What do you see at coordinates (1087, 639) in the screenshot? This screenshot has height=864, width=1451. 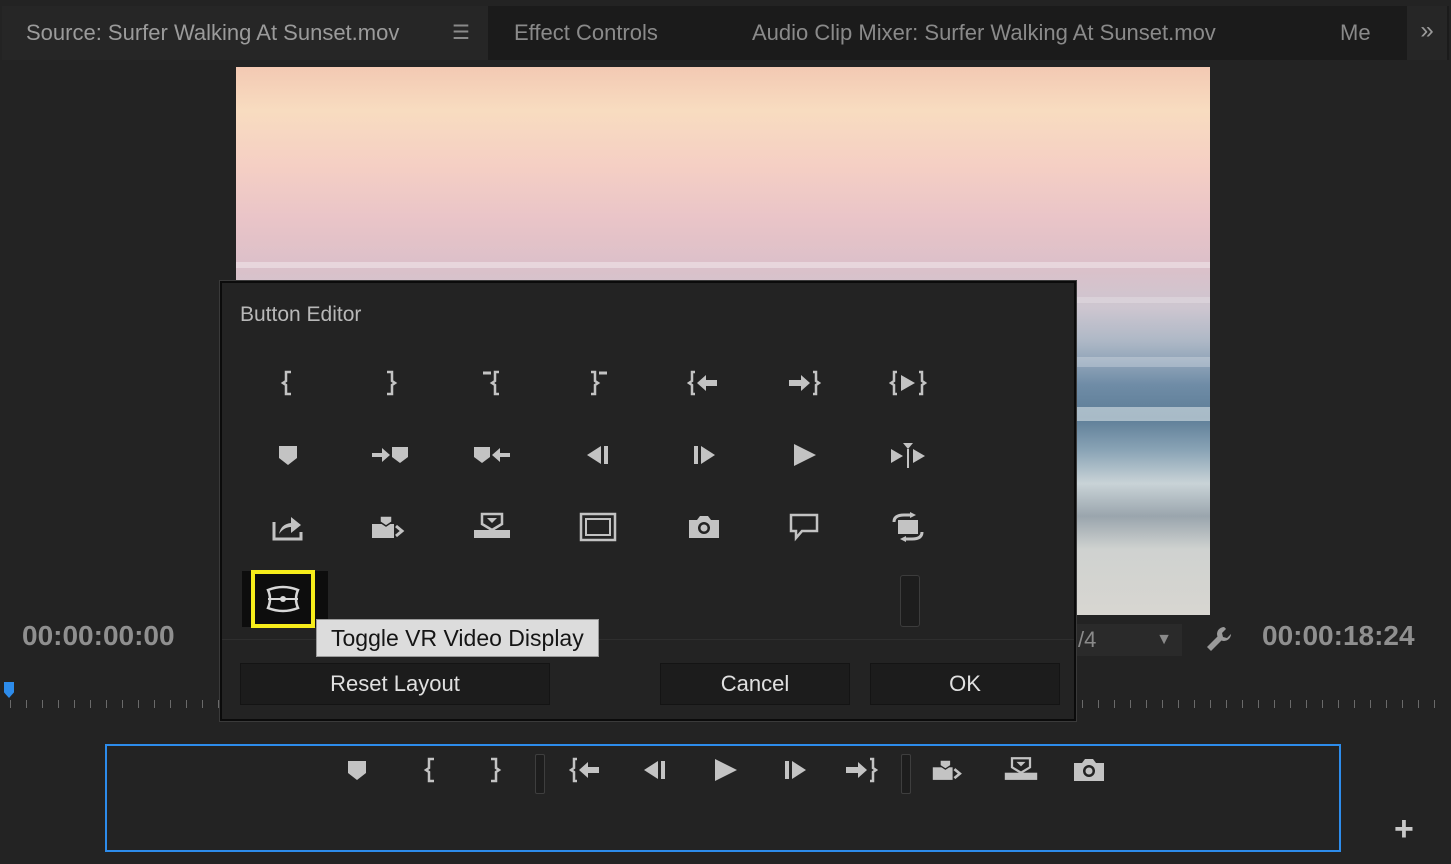 I see `resolution-value: /4` at bounding box center [1087, 639].